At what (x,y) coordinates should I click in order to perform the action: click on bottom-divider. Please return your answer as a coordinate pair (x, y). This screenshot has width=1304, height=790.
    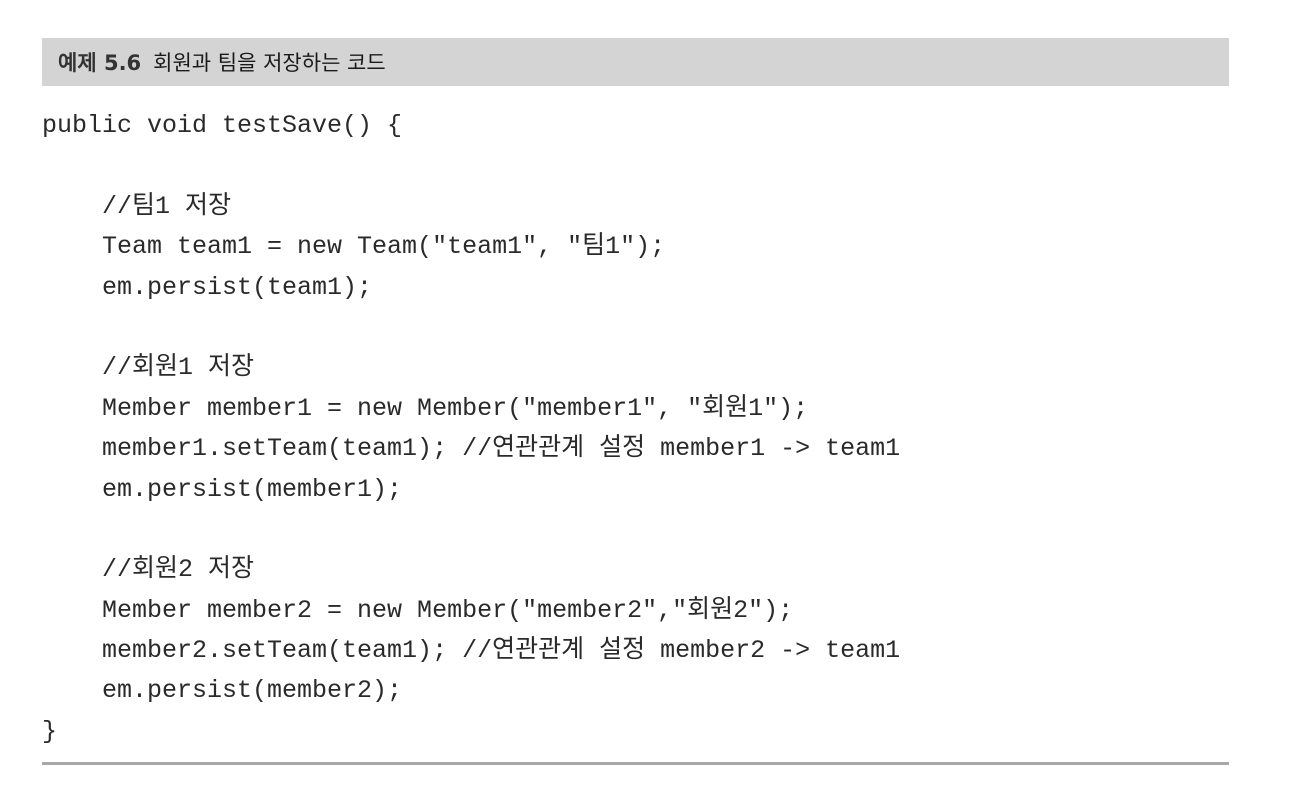
    Looking at the image, I should click on (635, 763).